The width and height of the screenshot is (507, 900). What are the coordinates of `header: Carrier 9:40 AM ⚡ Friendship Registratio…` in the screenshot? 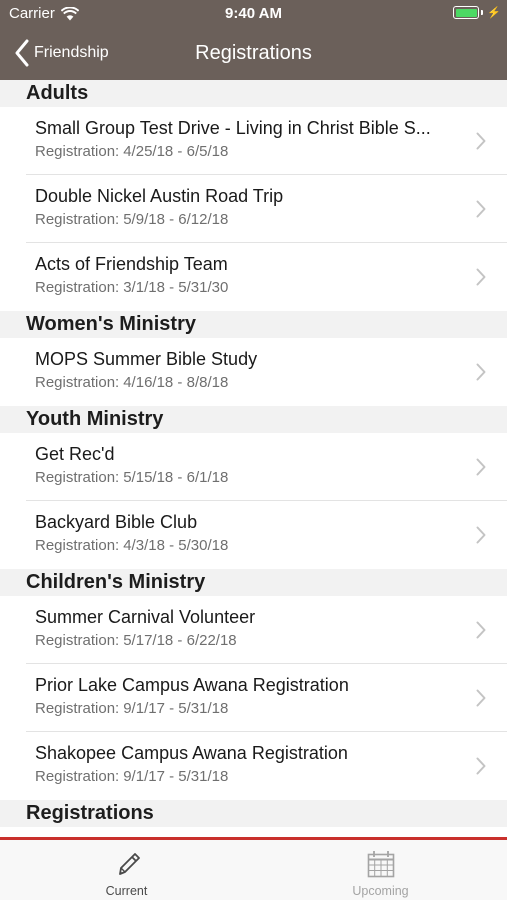 It's located at (253, 40).